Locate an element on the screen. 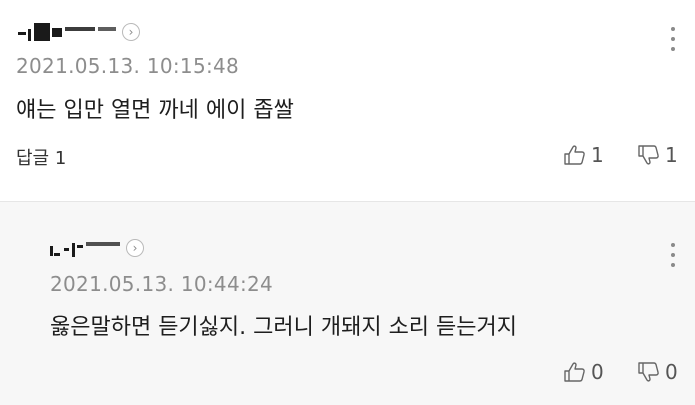  comment-text: 옳은말하면 듣기싫지. 그러니 개돼지 소리 듣는거지 is located at coordinates (284, 327).